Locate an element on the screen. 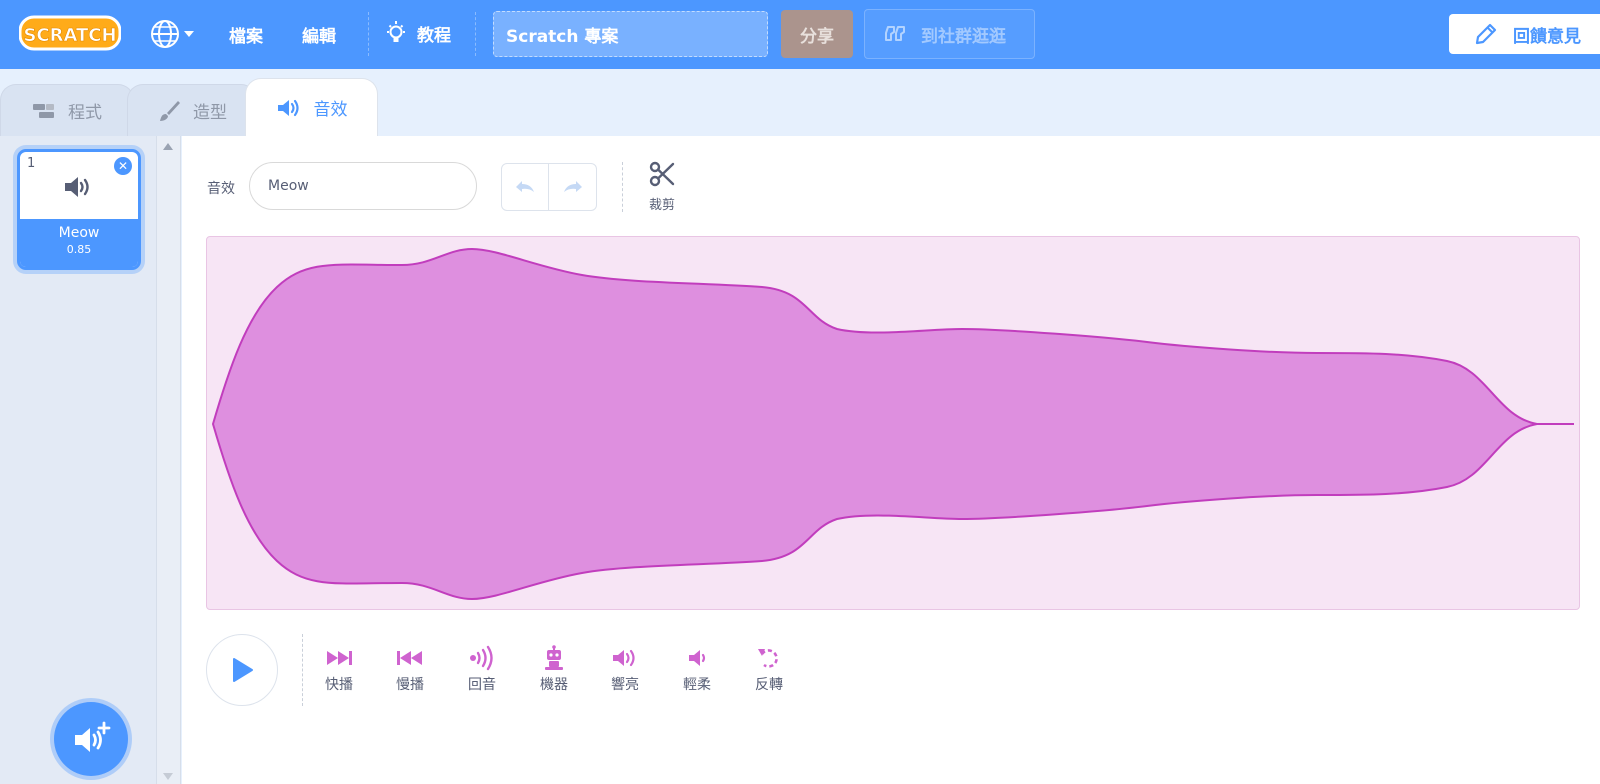 The height and width of the screenshot is (784, 1600). robot-icon is located at coordinates (554, 657).